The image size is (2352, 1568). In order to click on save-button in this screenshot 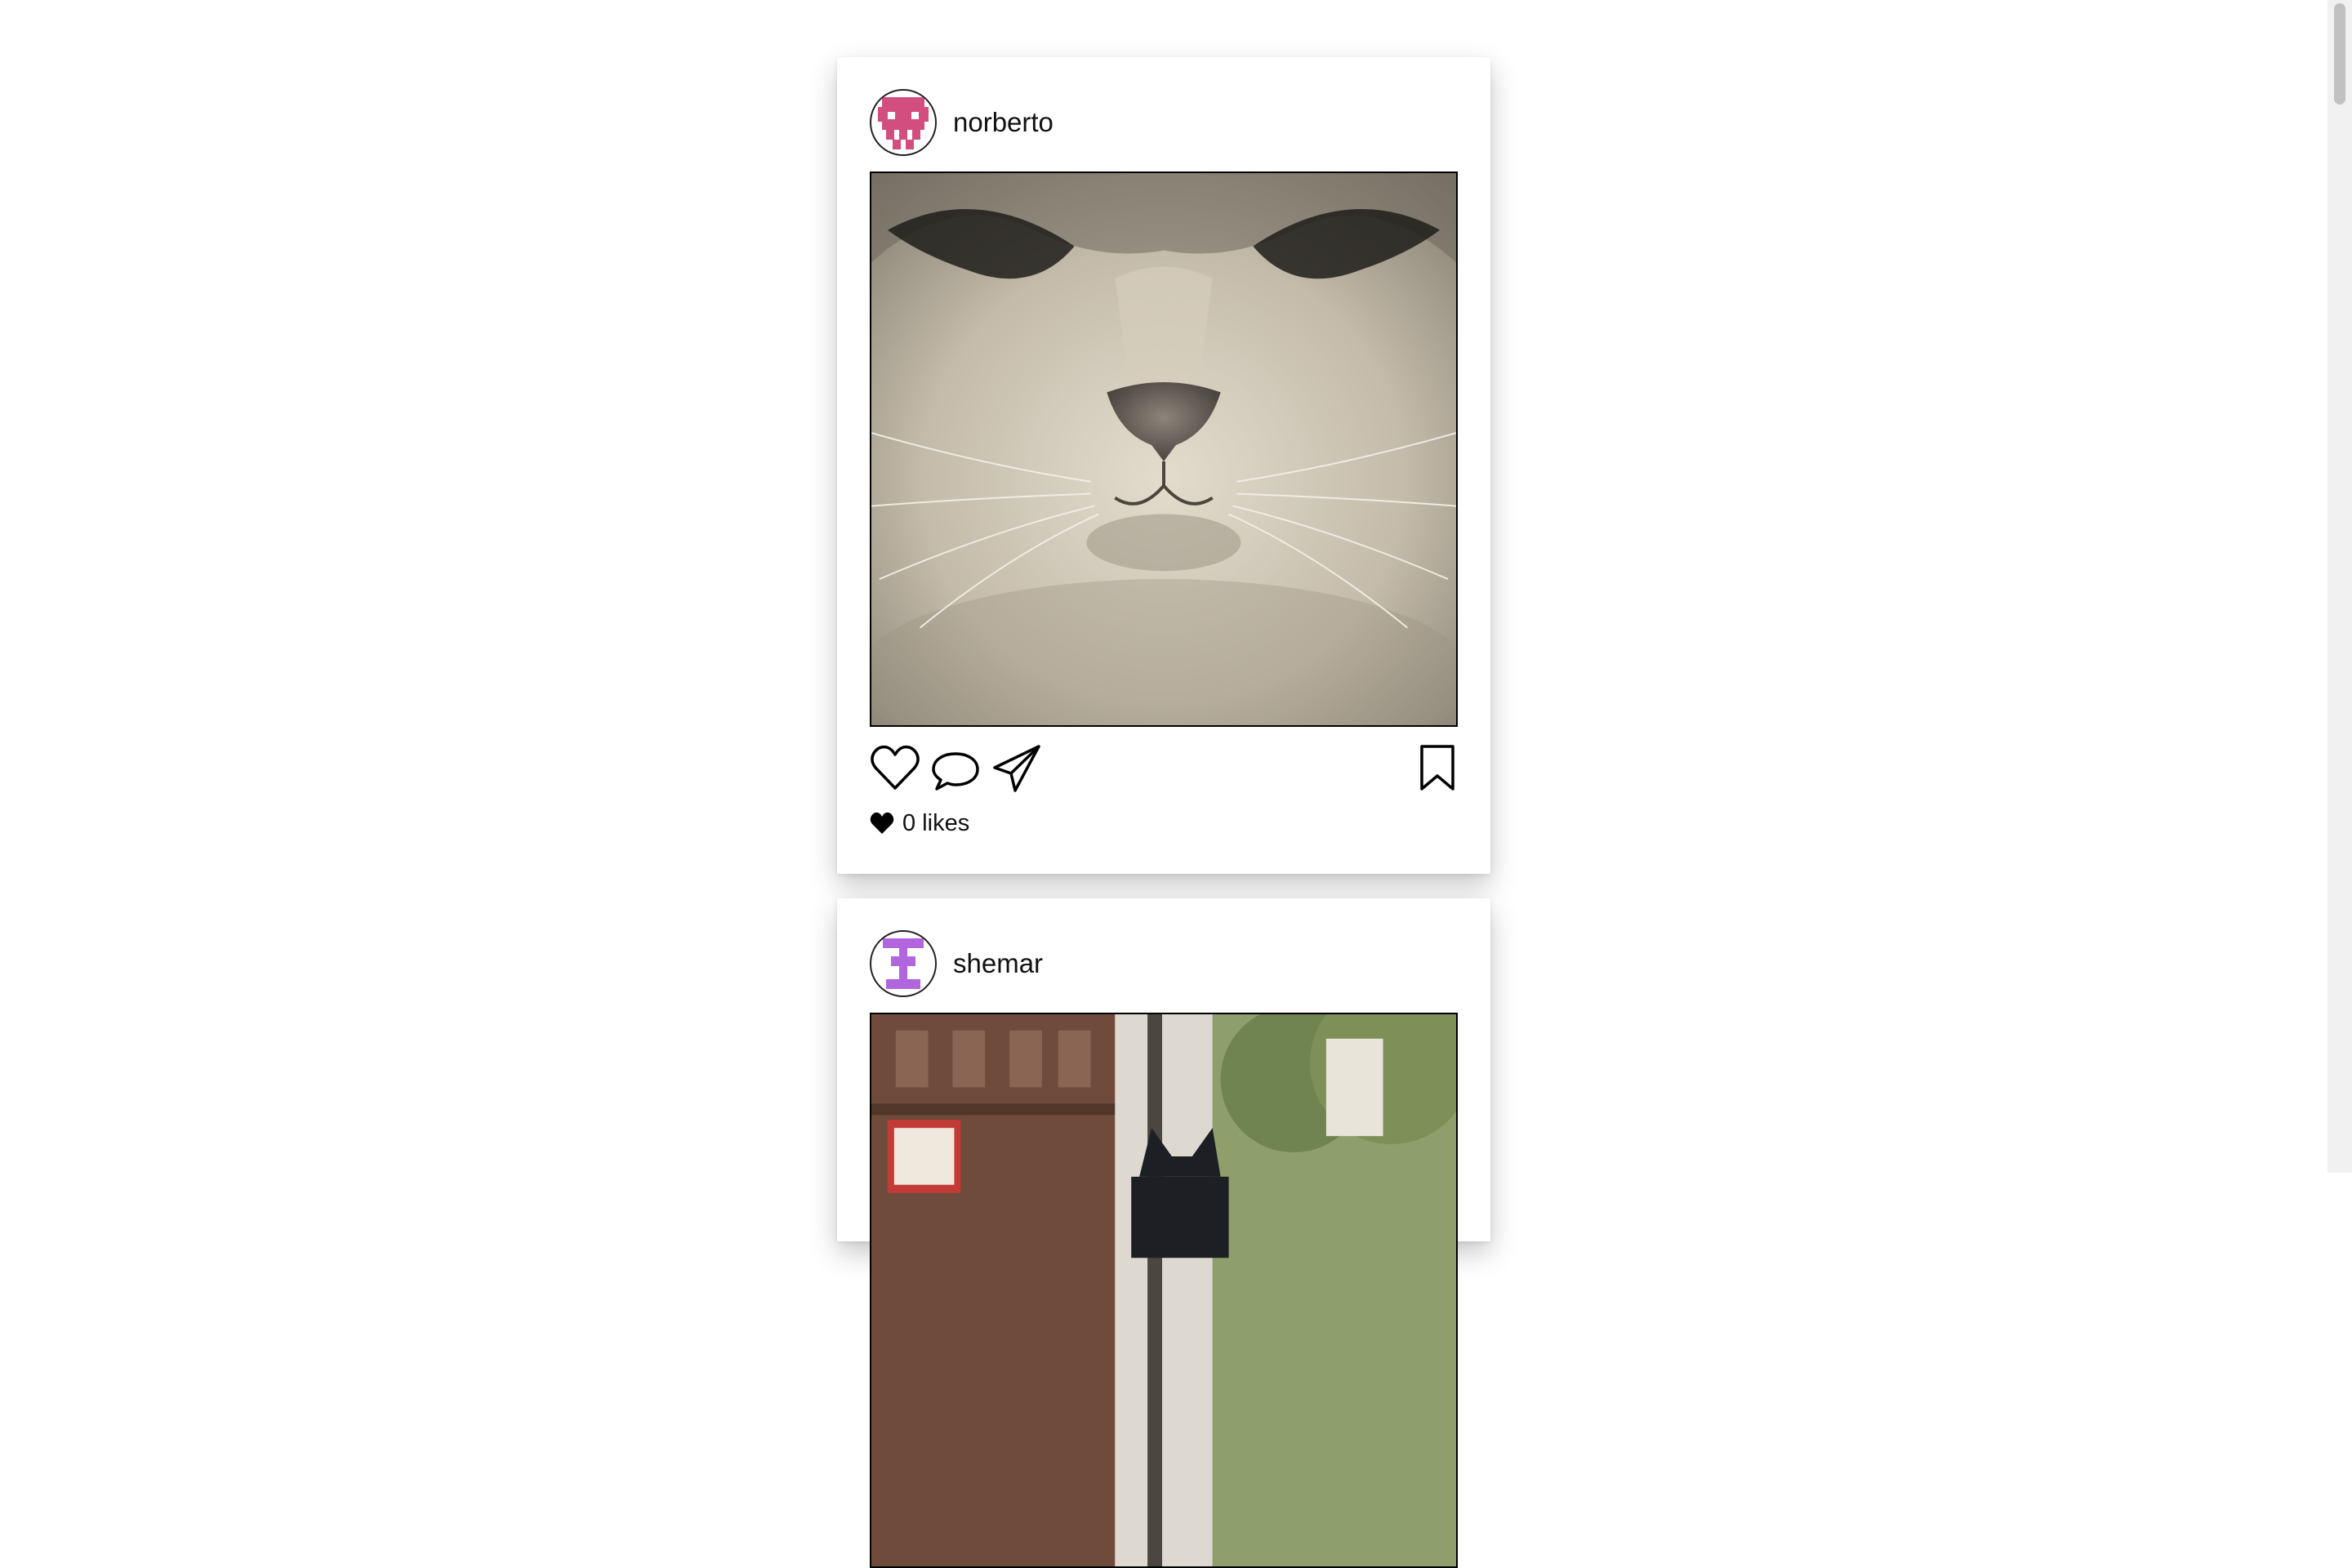, I will do `click(1437, 768)`.